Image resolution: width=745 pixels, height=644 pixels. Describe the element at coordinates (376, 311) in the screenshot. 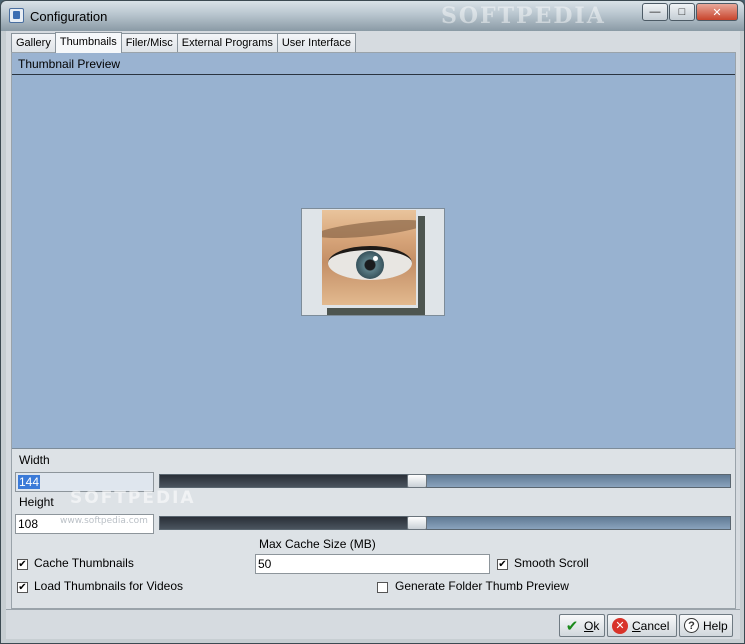

I see `thumbnail-shadow-bottom` at that location.